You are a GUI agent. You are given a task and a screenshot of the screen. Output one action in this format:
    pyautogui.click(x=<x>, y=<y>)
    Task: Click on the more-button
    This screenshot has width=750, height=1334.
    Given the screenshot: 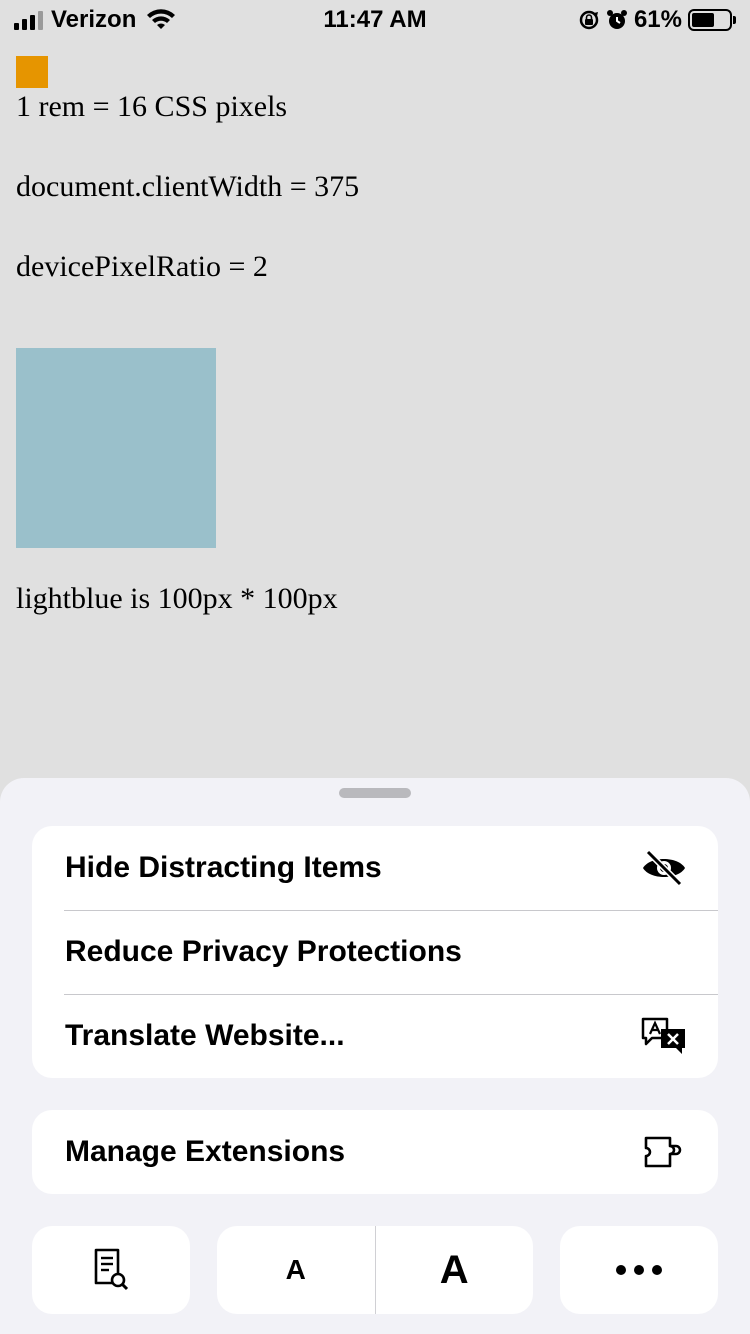 What is the action you would take?
    pyautogui.click(x=639, y=1270)
    